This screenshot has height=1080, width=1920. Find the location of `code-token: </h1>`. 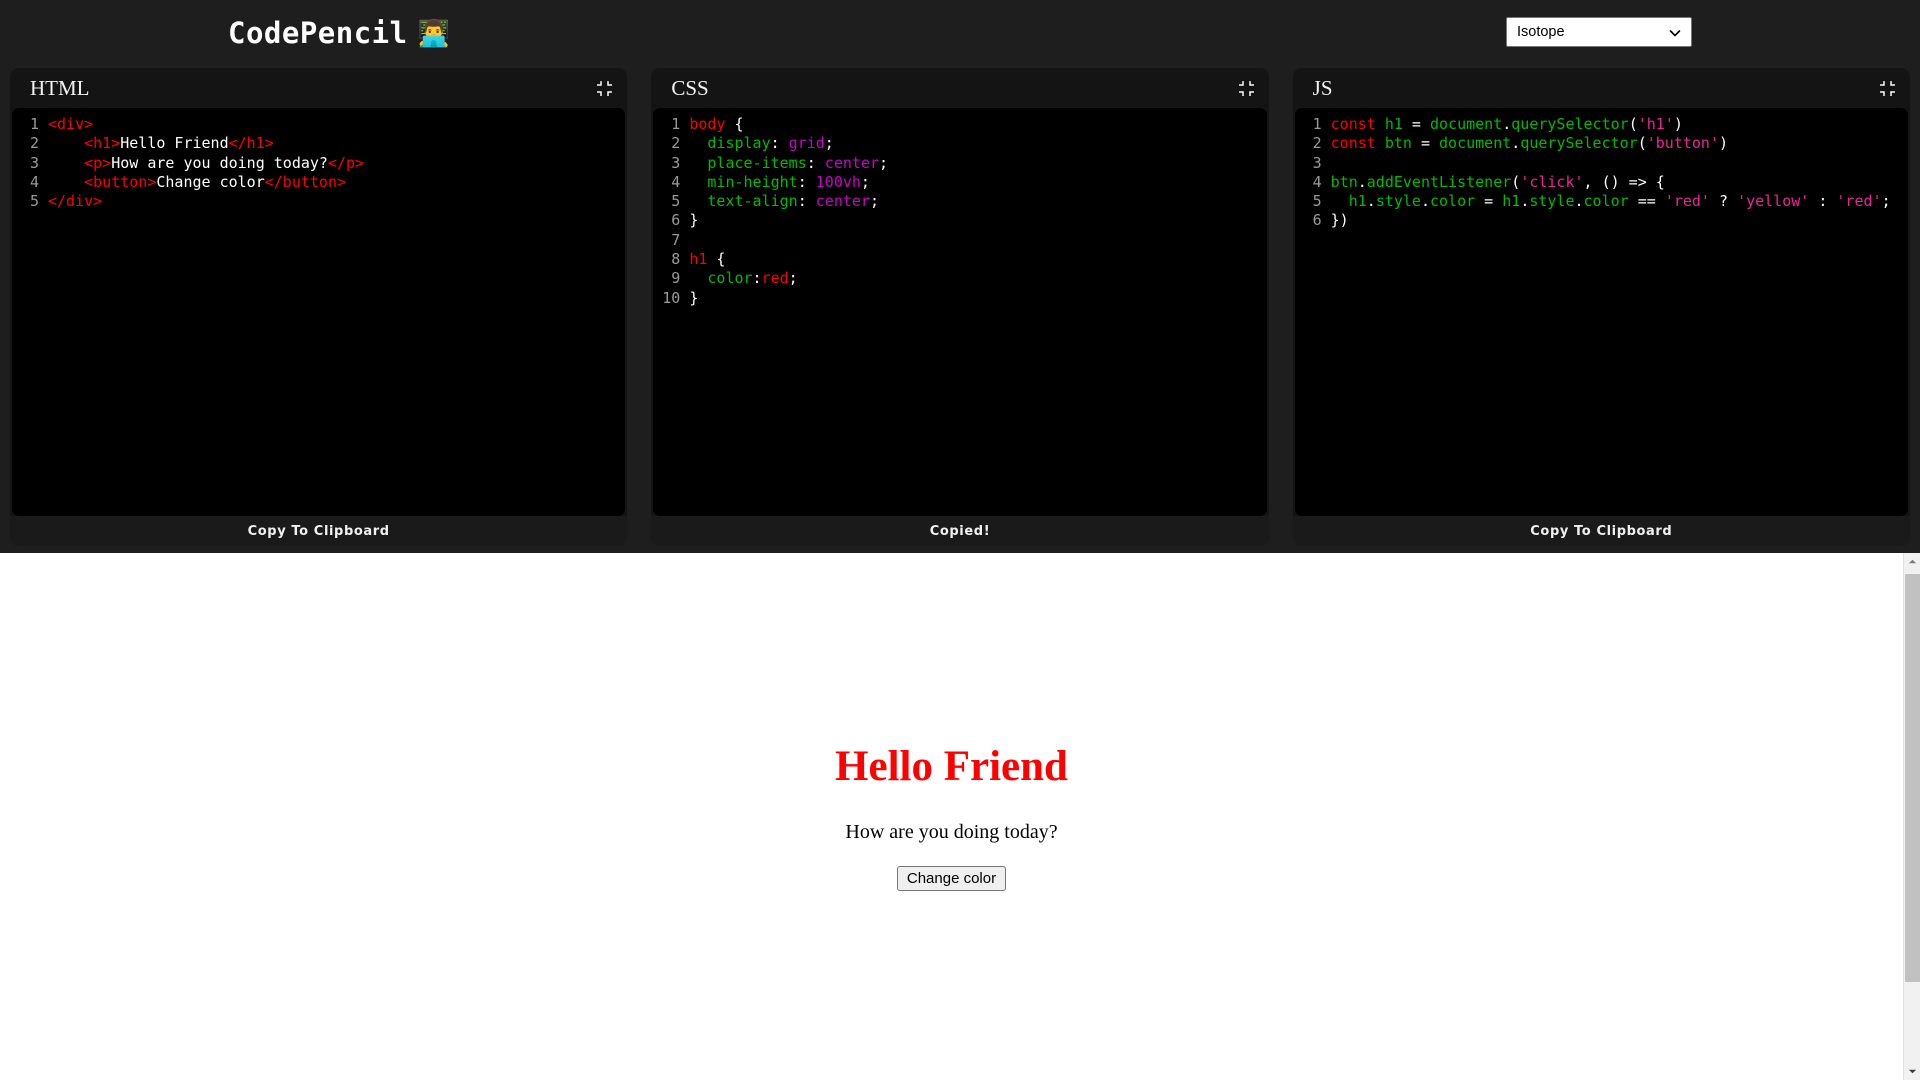

code-token: </h1> is located at coordinates (251, 143).